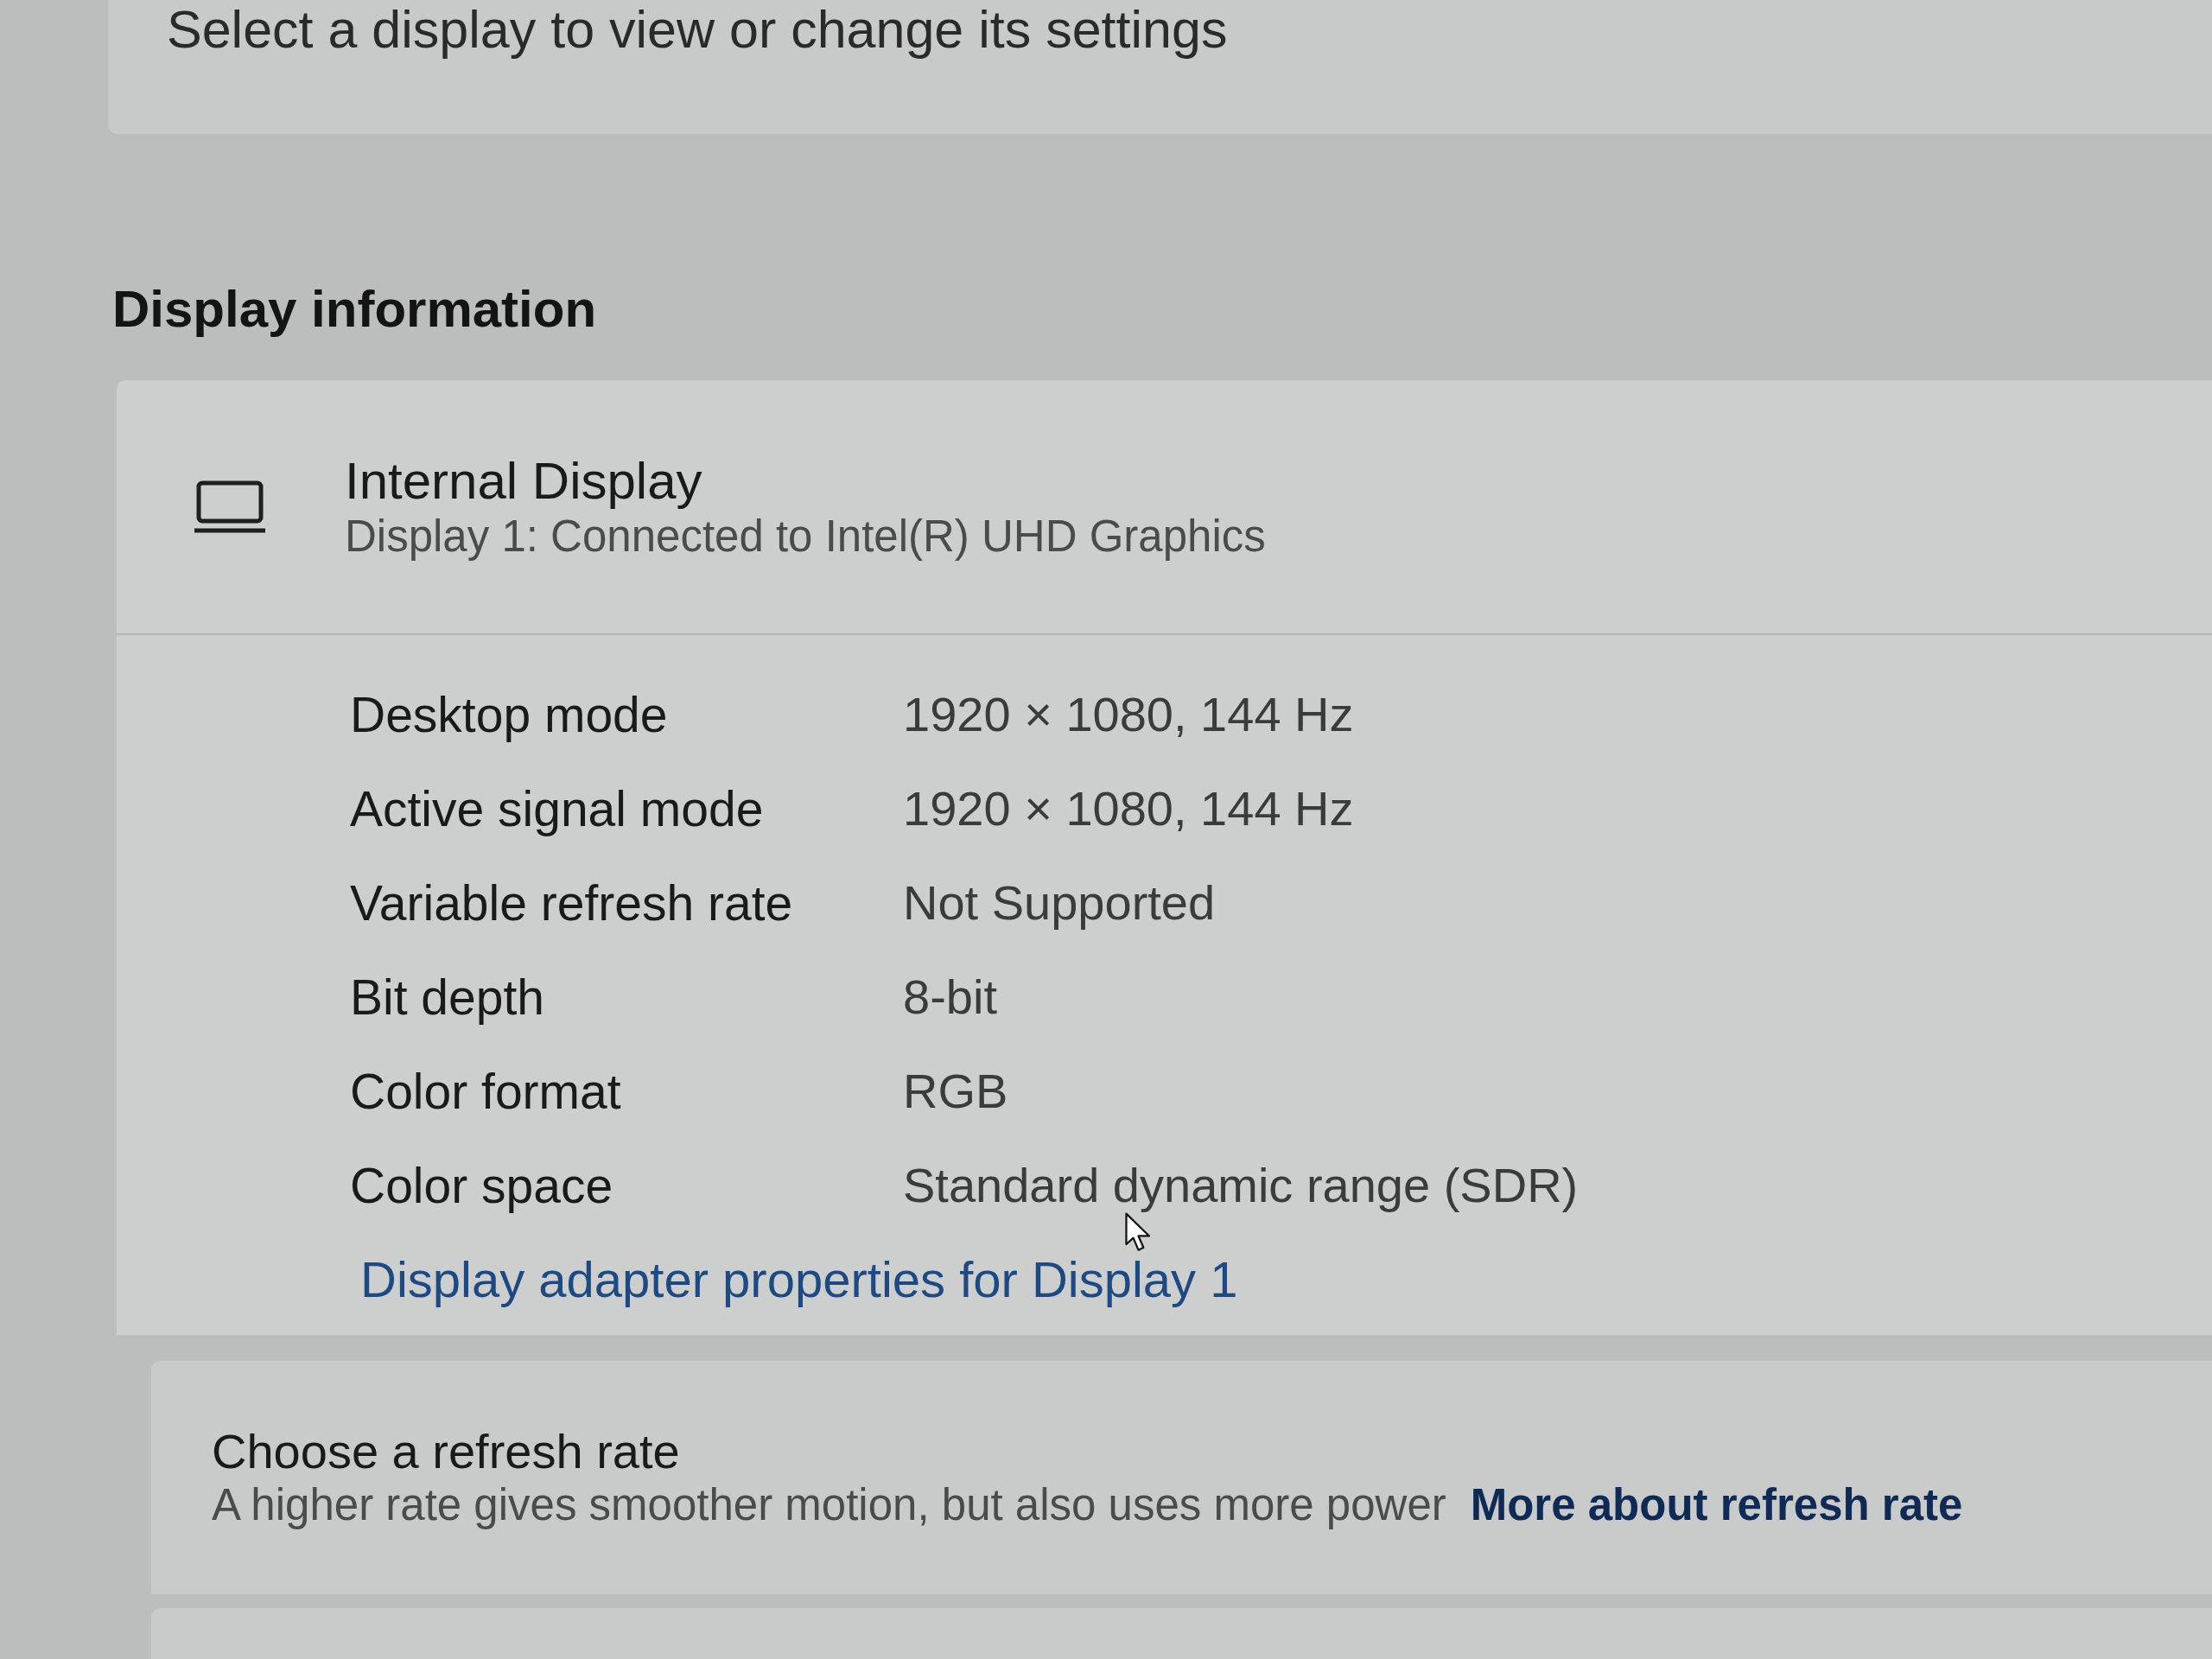  I want to click on refresh-rate-title: Choose a refresh rate, so click(446, 1451).